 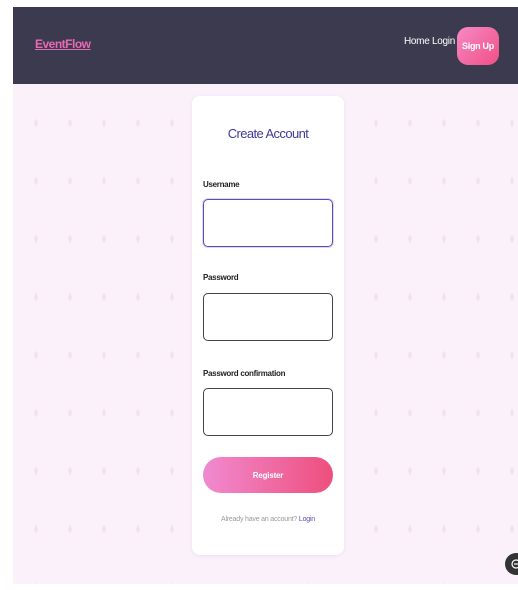 I want to click on brand-logo-link: EventFlow, so click(x=63, y=44).